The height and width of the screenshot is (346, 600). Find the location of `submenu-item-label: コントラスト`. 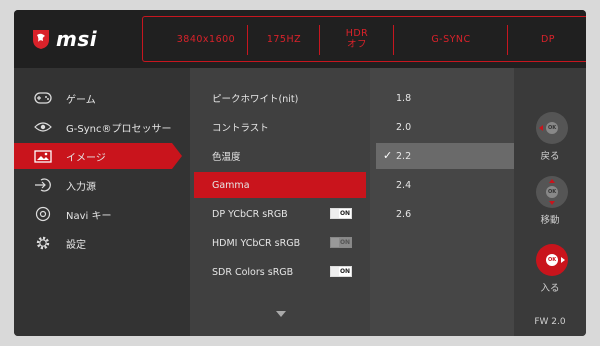

submenu-item-label: コントラスト is located at coordinates (240, 128).